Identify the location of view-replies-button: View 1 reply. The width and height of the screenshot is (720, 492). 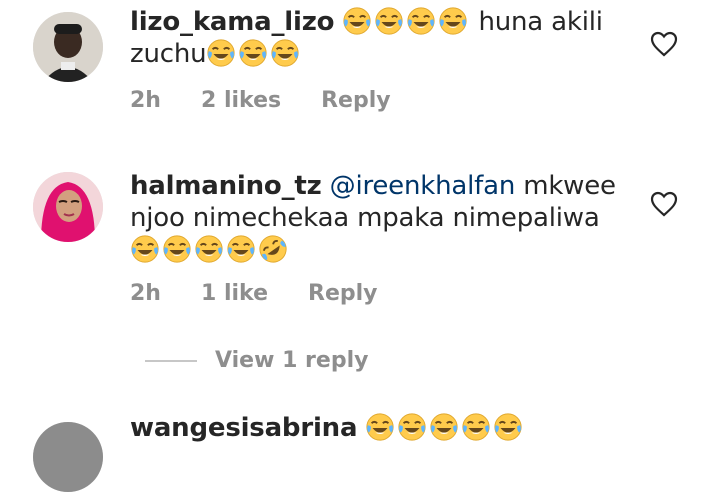
(256, 360).